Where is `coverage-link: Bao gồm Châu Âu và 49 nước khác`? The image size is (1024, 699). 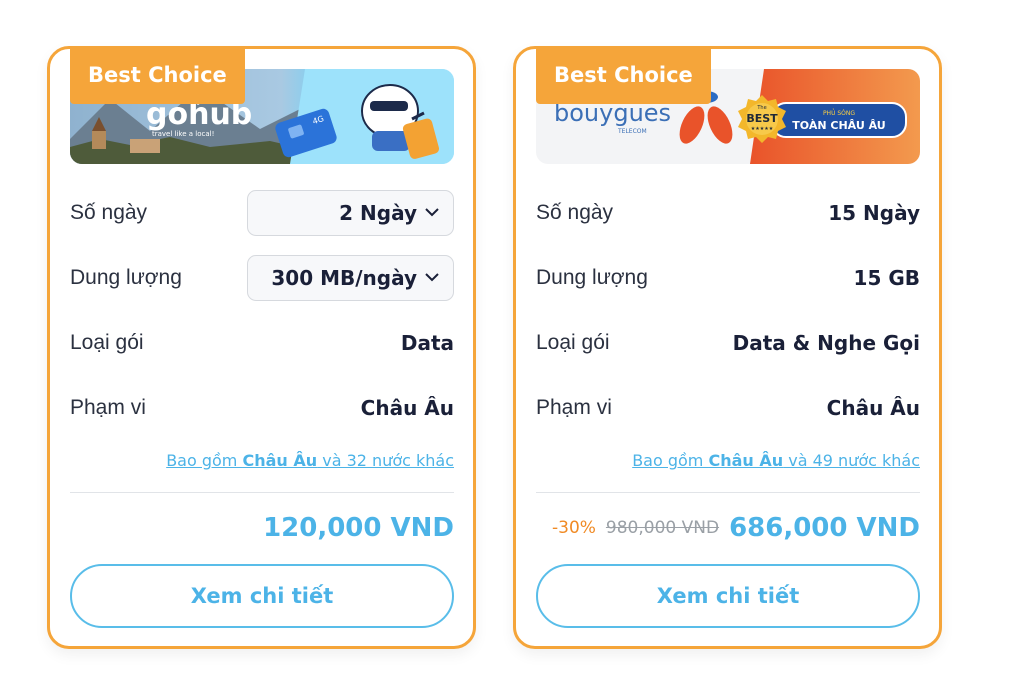 coverage-link: Bao gồm Châu Âu và 49 nước khác is located at coordinates (728, 460).